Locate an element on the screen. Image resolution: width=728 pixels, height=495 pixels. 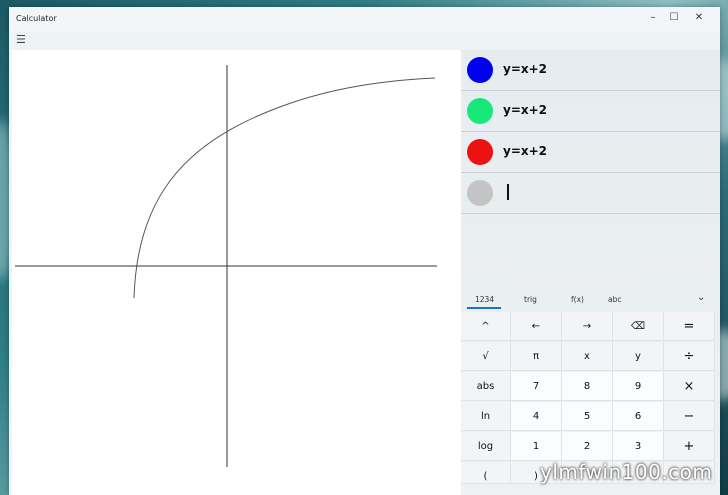
equals-key: = is located at coordinates (689, 326).